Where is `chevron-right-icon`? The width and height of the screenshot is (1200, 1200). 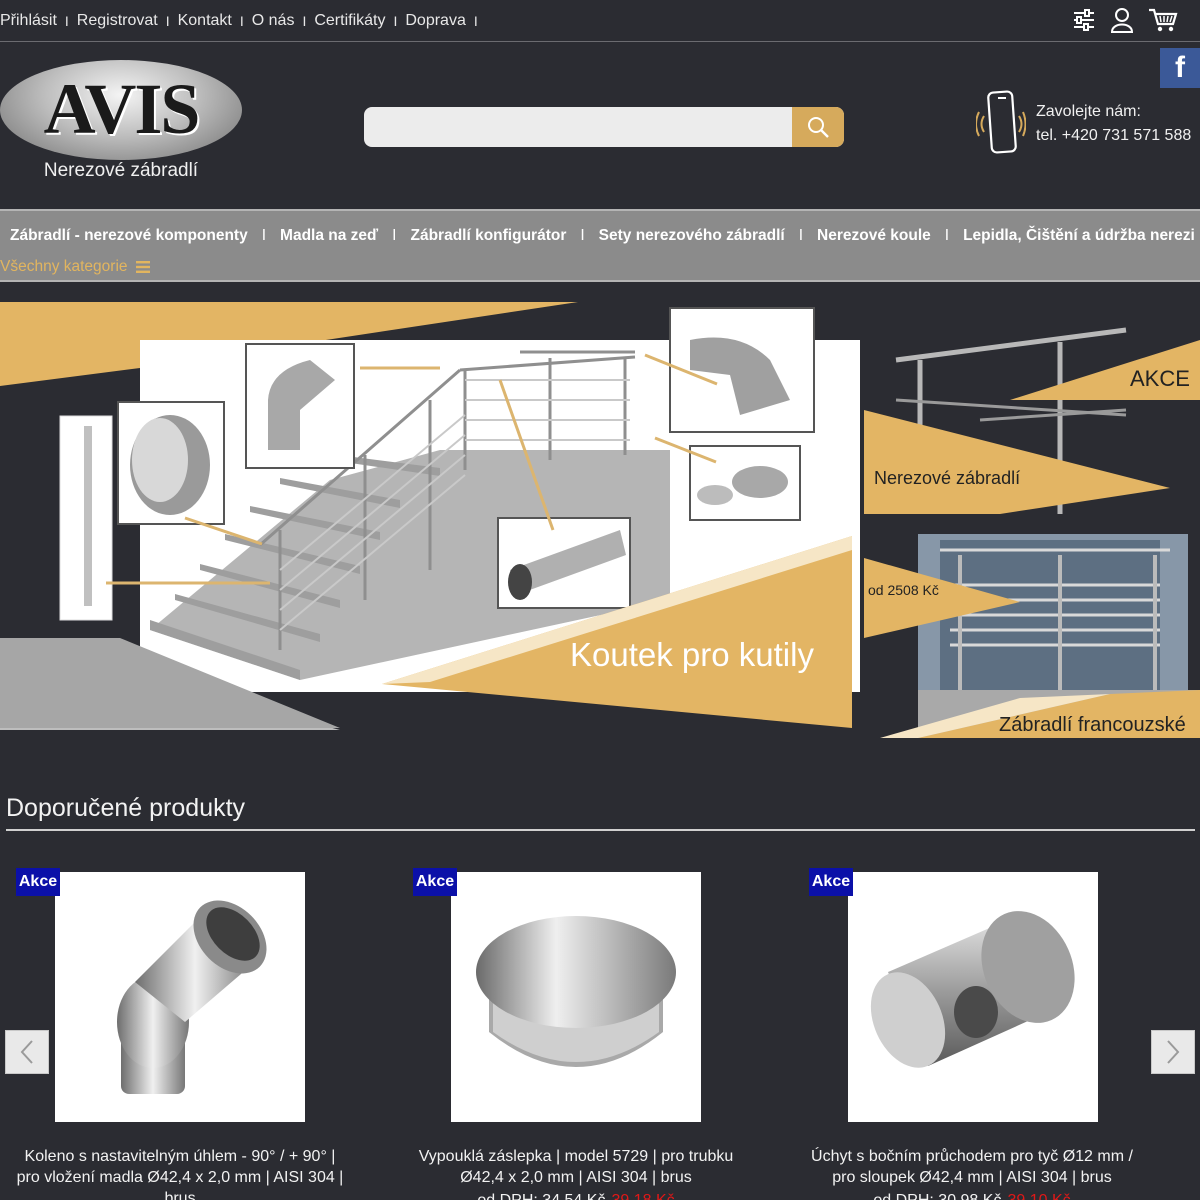
chevron-right-icon is located at coordinates (1173, 1052).